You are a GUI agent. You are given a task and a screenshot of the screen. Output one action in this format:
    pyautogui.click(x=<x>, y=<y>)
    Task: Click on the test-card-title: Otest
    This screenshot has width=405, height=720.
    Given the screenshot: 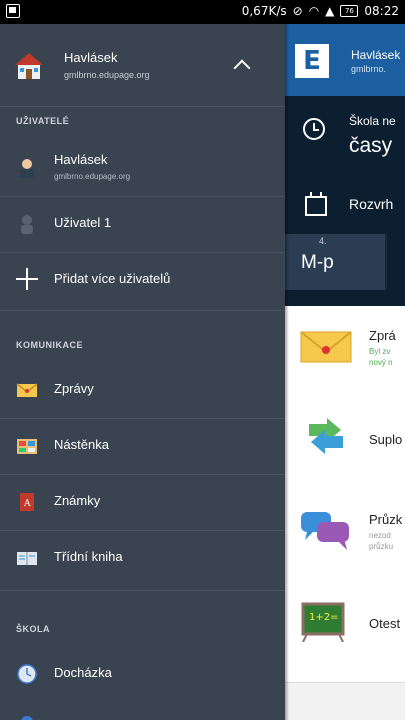 What is the action you would take?
    pyautogui.click(x=385, y=623)
    